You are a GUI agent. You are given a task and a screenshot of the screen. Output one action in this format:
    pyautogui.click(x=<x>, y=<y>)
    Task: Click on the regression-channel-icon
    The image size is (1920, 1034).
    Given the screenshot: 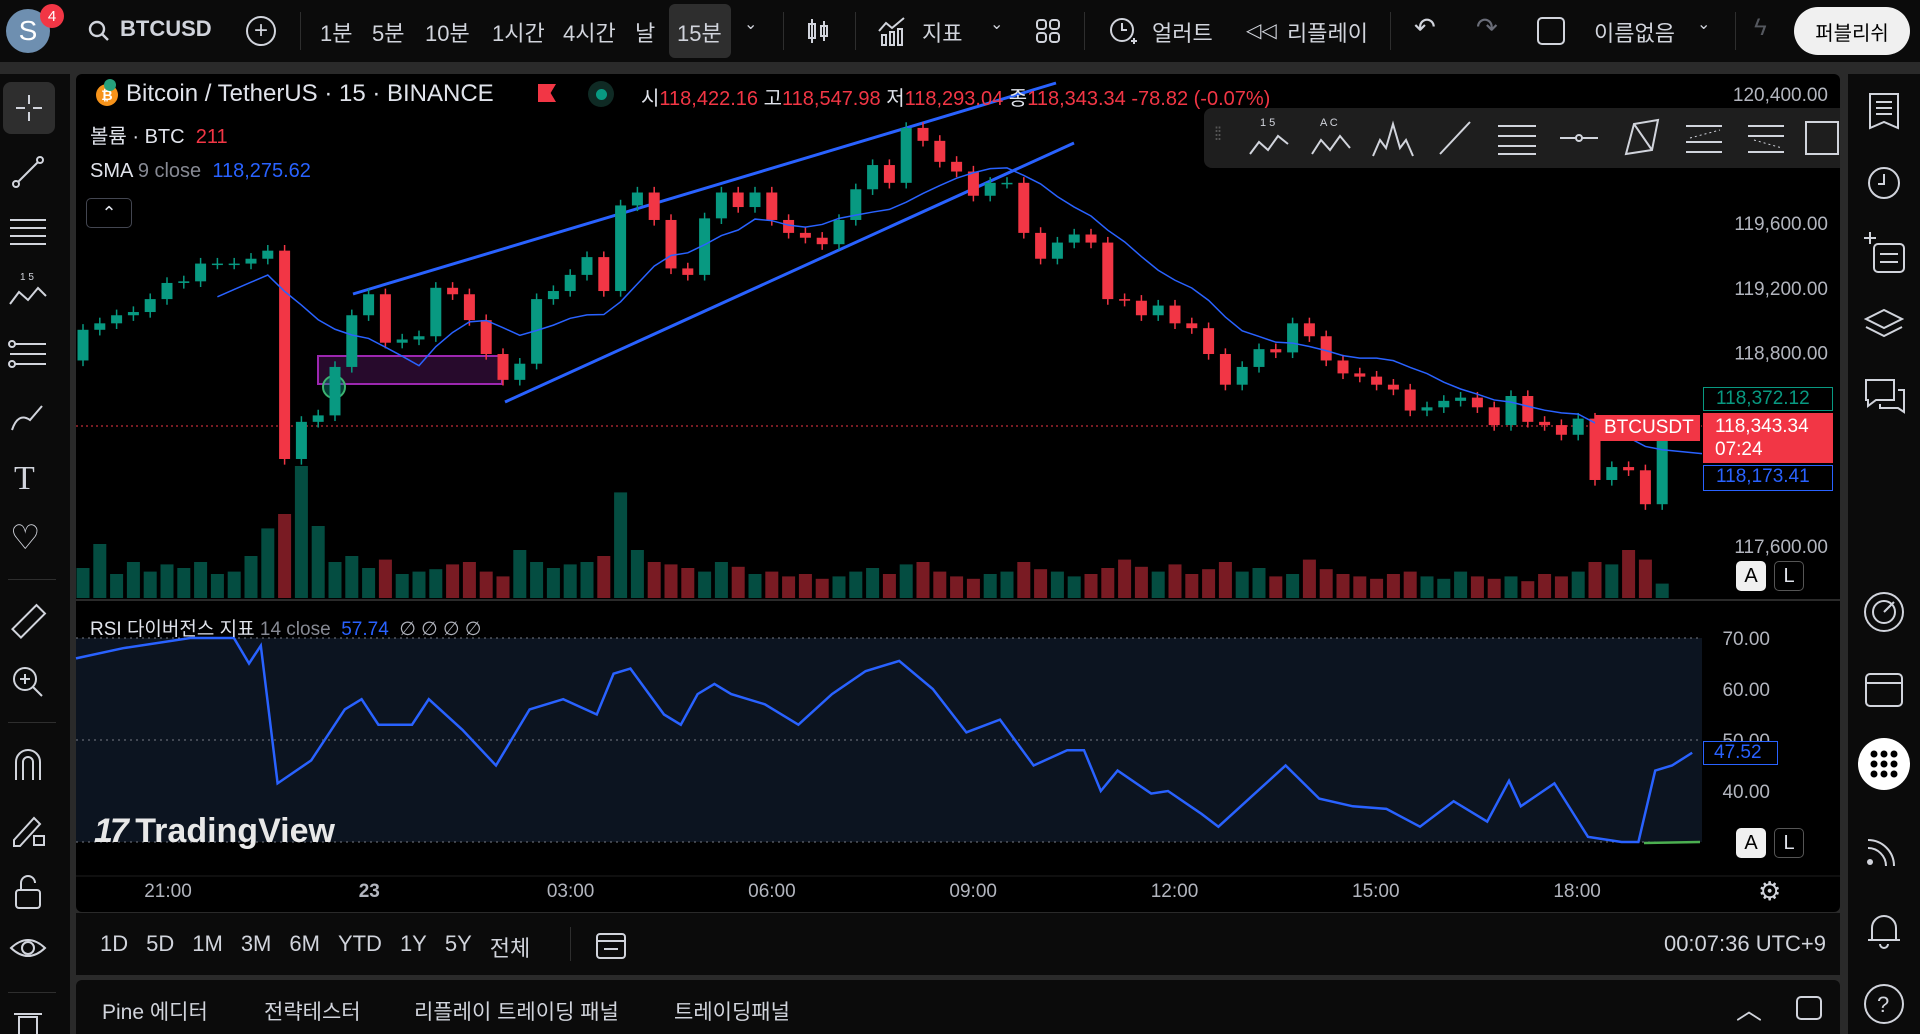 What is the action you would take?
    pyautogui.click(x=1765, y=138)
    